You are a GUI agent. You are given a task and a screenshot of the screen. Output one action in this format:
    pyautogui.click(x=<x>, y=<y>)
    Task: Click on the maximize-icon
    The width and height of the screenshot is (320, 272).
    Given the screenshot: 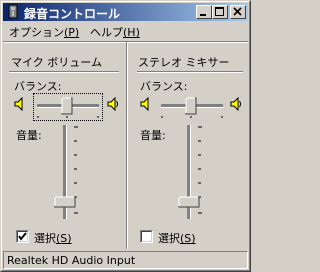 What is the action you would take?
    pyautogui.click(x=219, y=11)
    